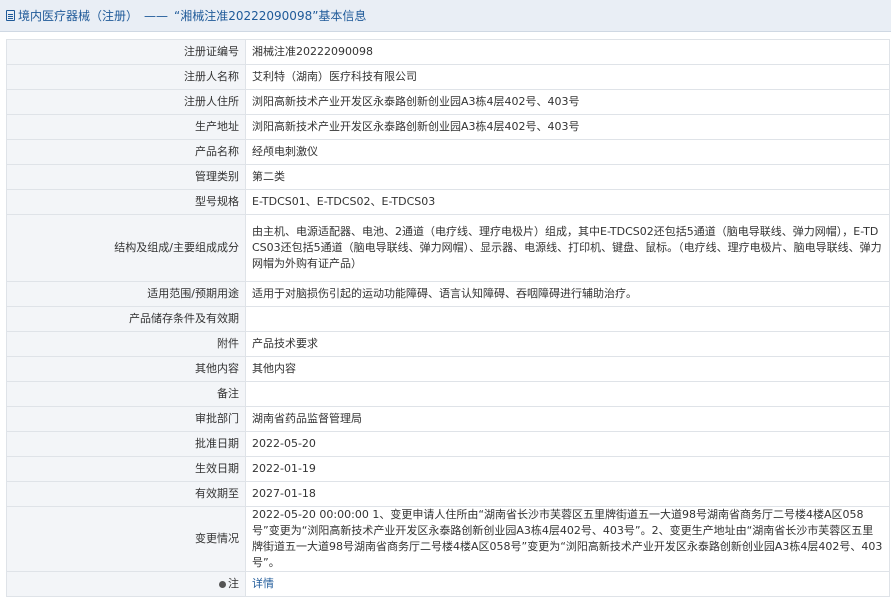 The height and width of the screenshot is (607, 891). What do you see at coordinates (126, 248) in the screenshot?
I see `row-label: 结构及组成/主要组成成分` at bounding box center [126, 248].